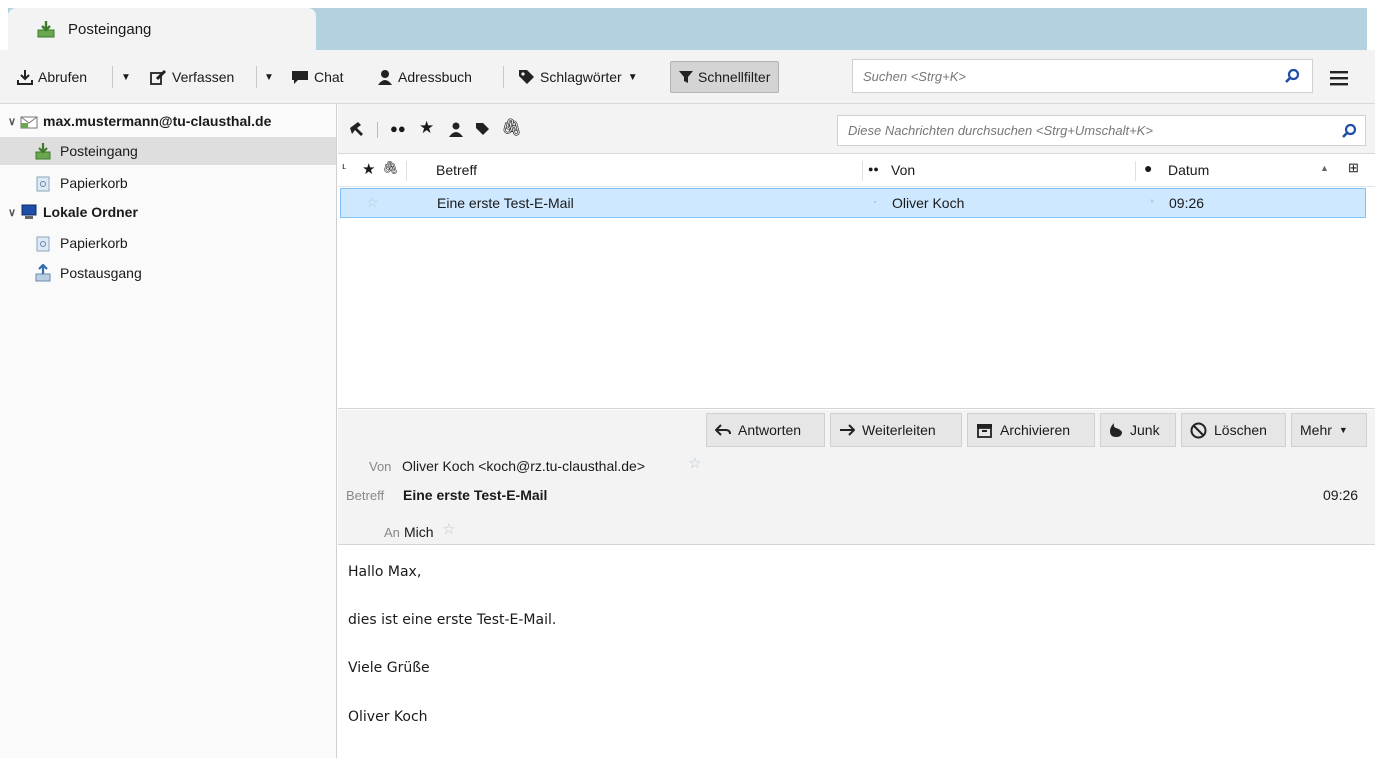 Image resolution: width=1375 pixels, height=758 pixels. I want to click on forward-button: Weiterleiten, so click(896, 430).